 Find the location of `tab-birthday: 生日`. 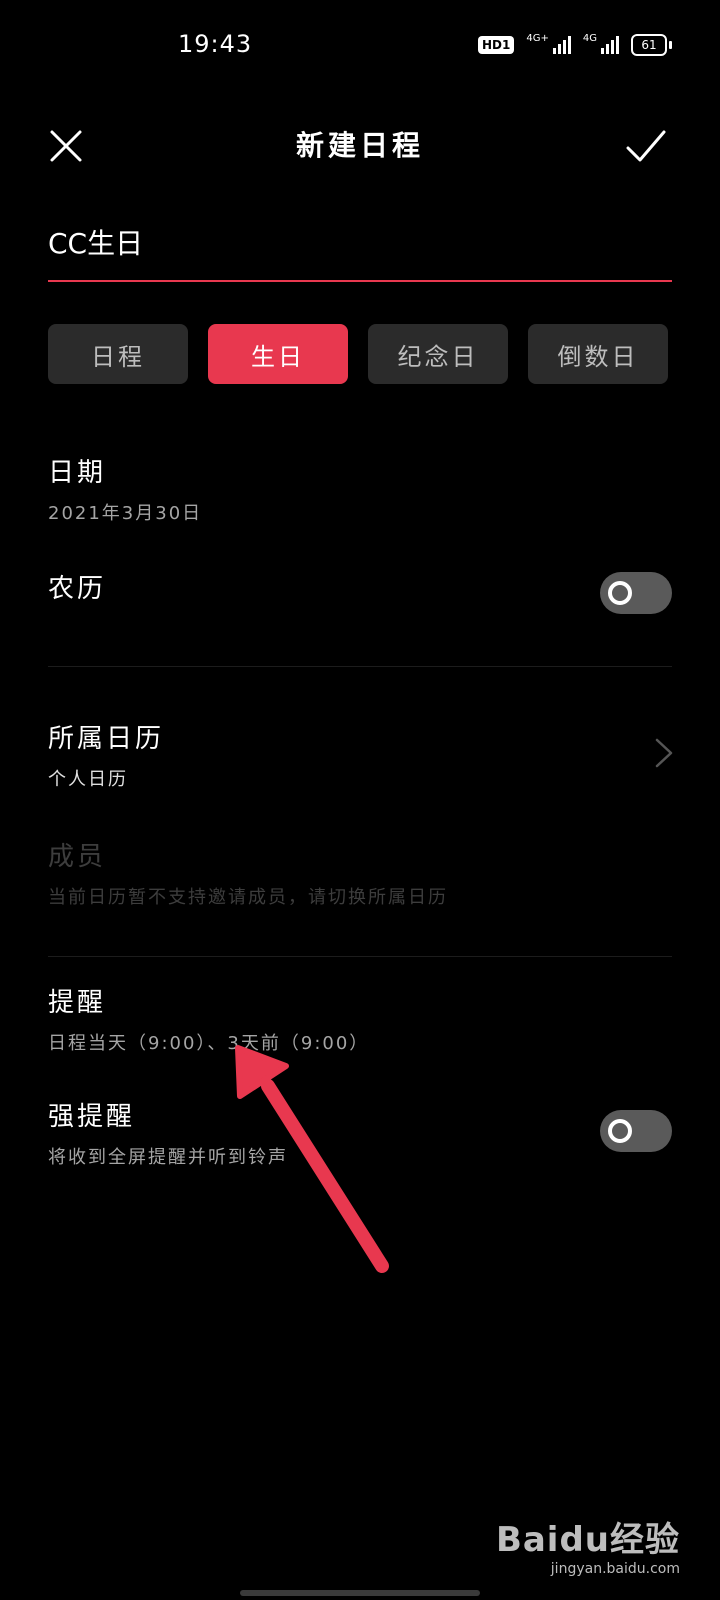

tab-birthday: 生日 is located at coordinates (278, 354).